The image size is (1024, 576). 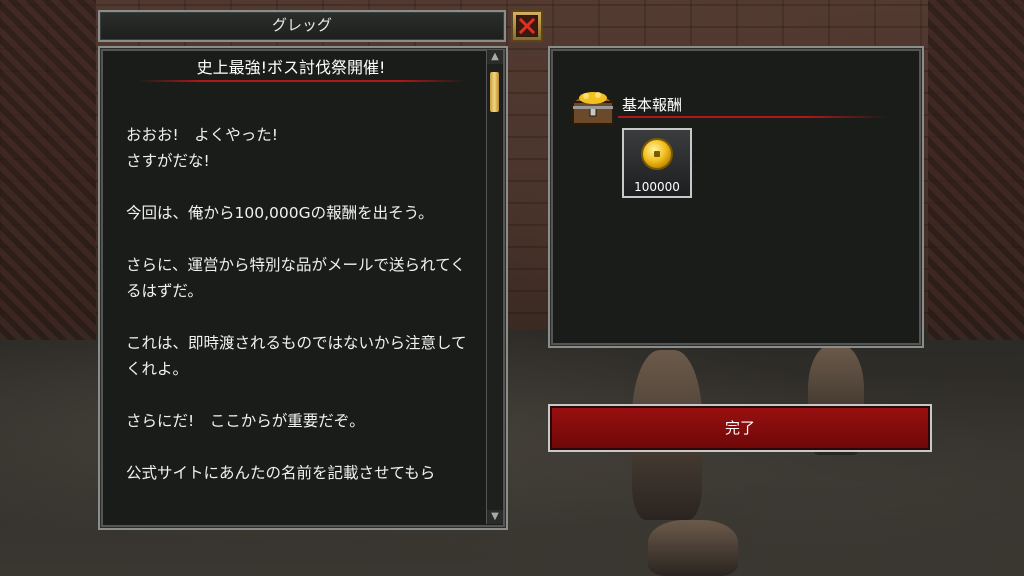 I want to click on close-button, so click(x=527, y=26).